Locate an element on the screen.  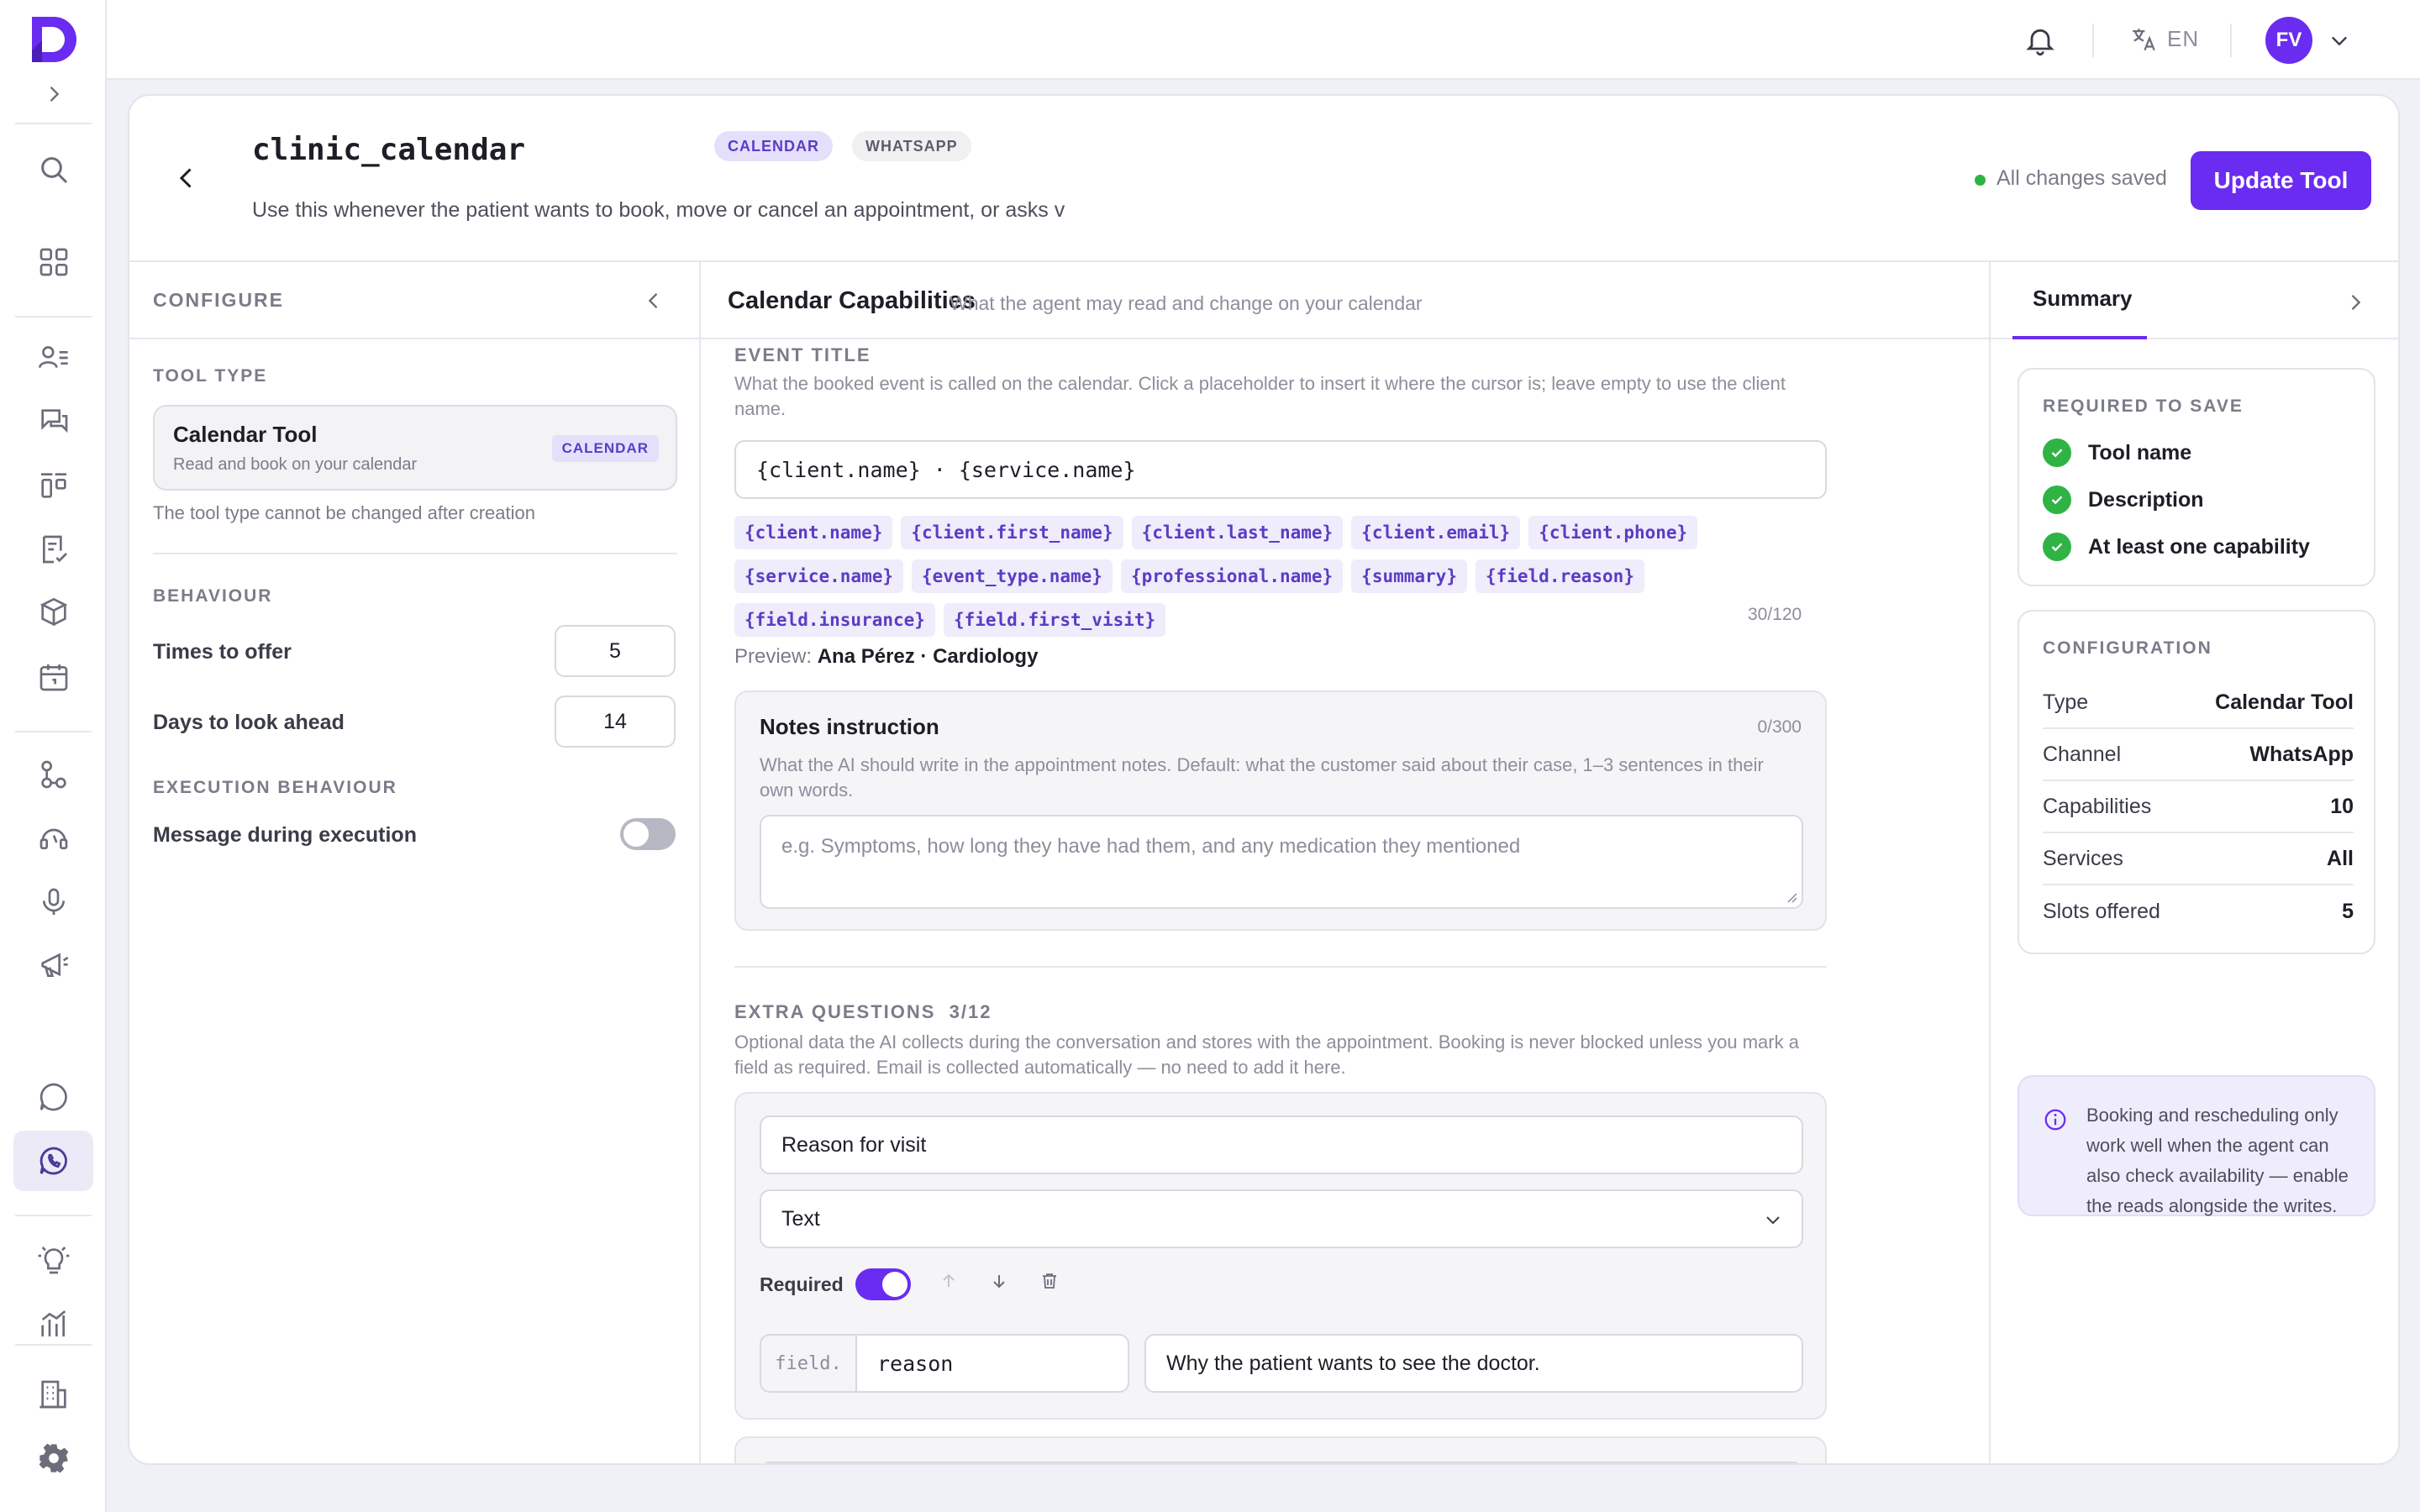
event-title-label: EVENT TITLE is located at coordinates (802, 354).